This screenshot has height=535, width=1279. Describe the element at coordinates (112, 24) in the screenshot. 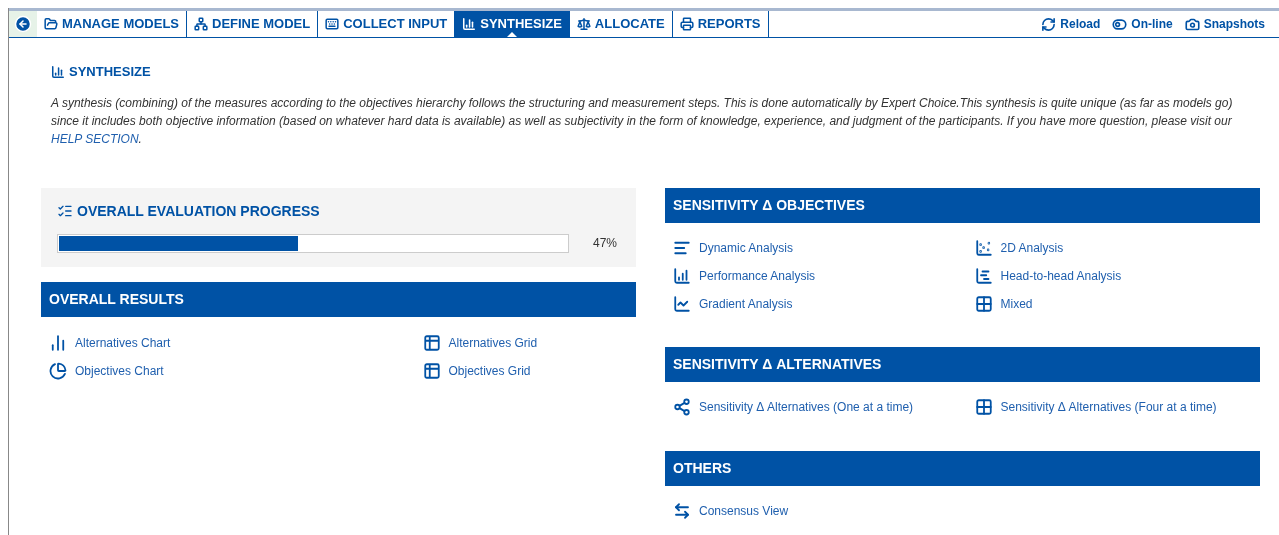

I see `nav-tab: MANAGE MODELS` at that location.